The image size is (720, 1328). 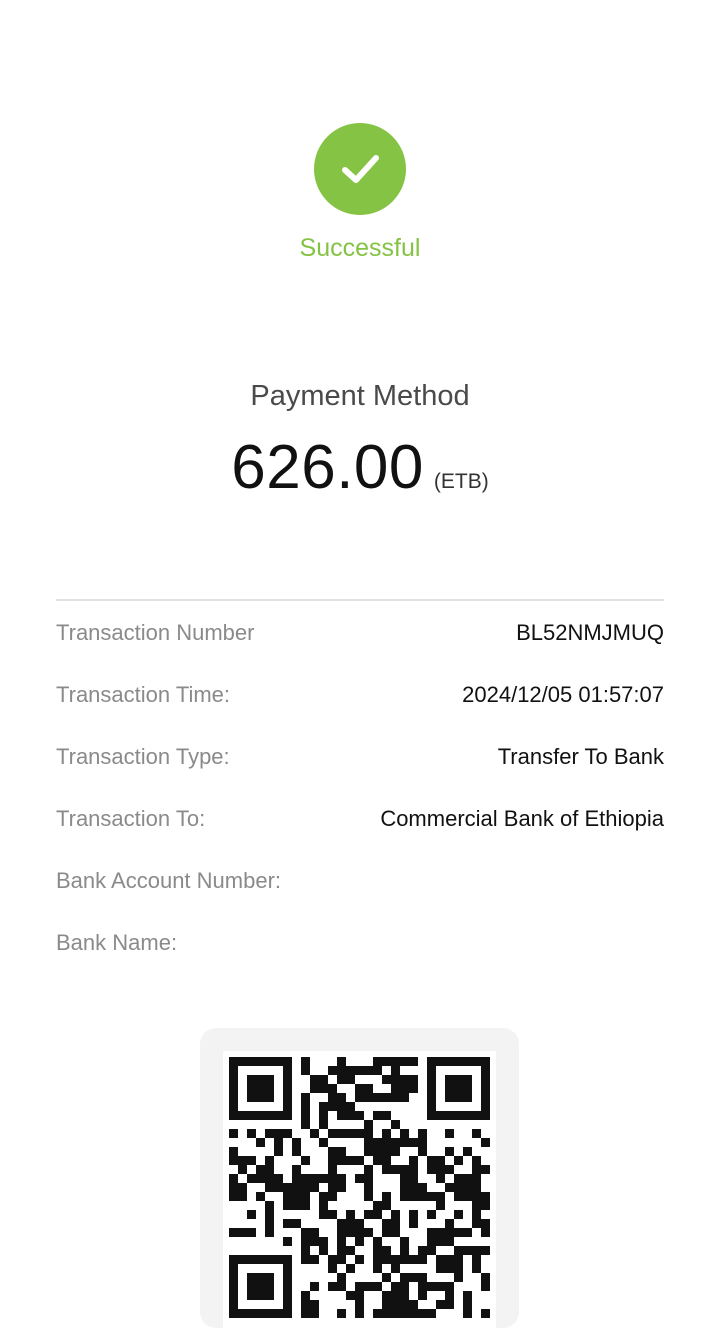 I want to click on detail-row-bank-name: Bank Name:, so click(x=360, y=953).